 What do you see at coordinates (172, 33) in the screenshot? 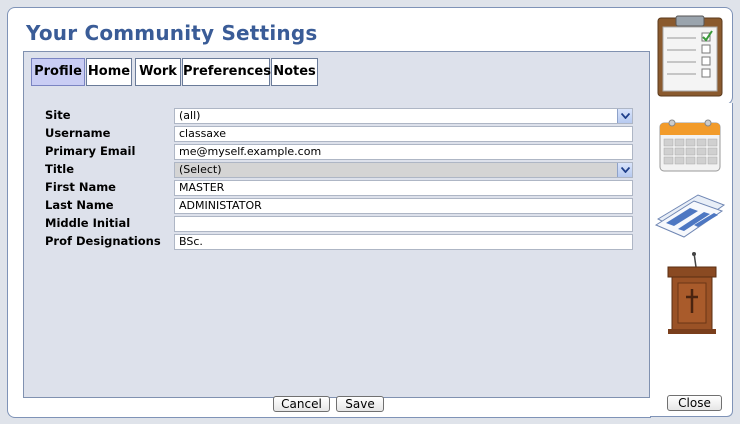
I see `dialog-title: Your Community Settings` at bounding box center [172, 33].